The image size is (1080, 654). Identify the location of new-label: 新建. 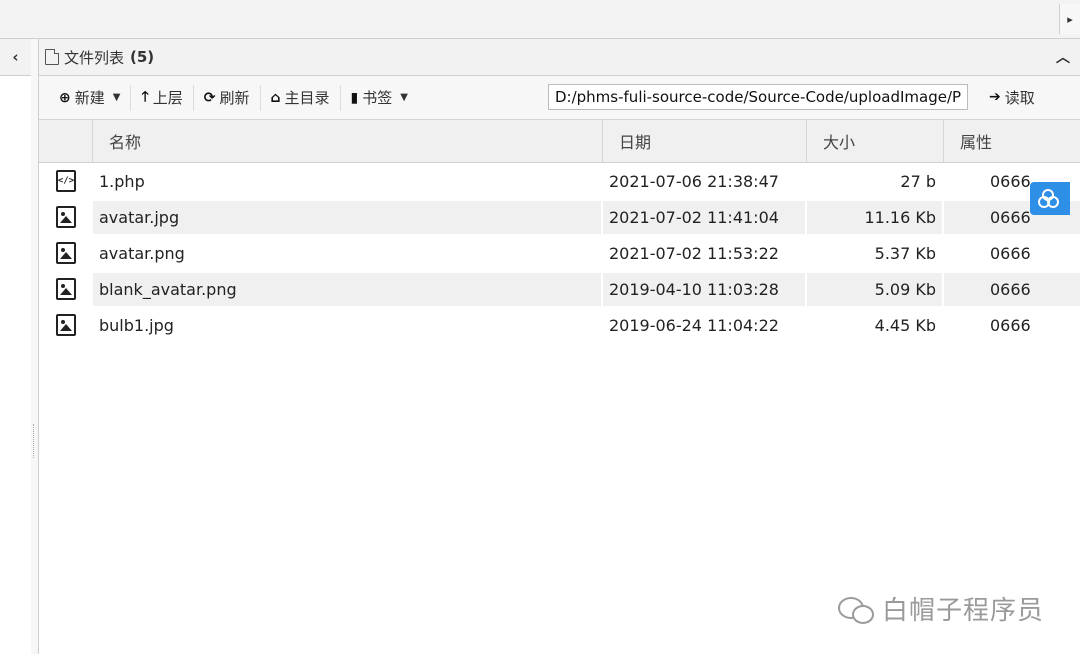
(89, 98).